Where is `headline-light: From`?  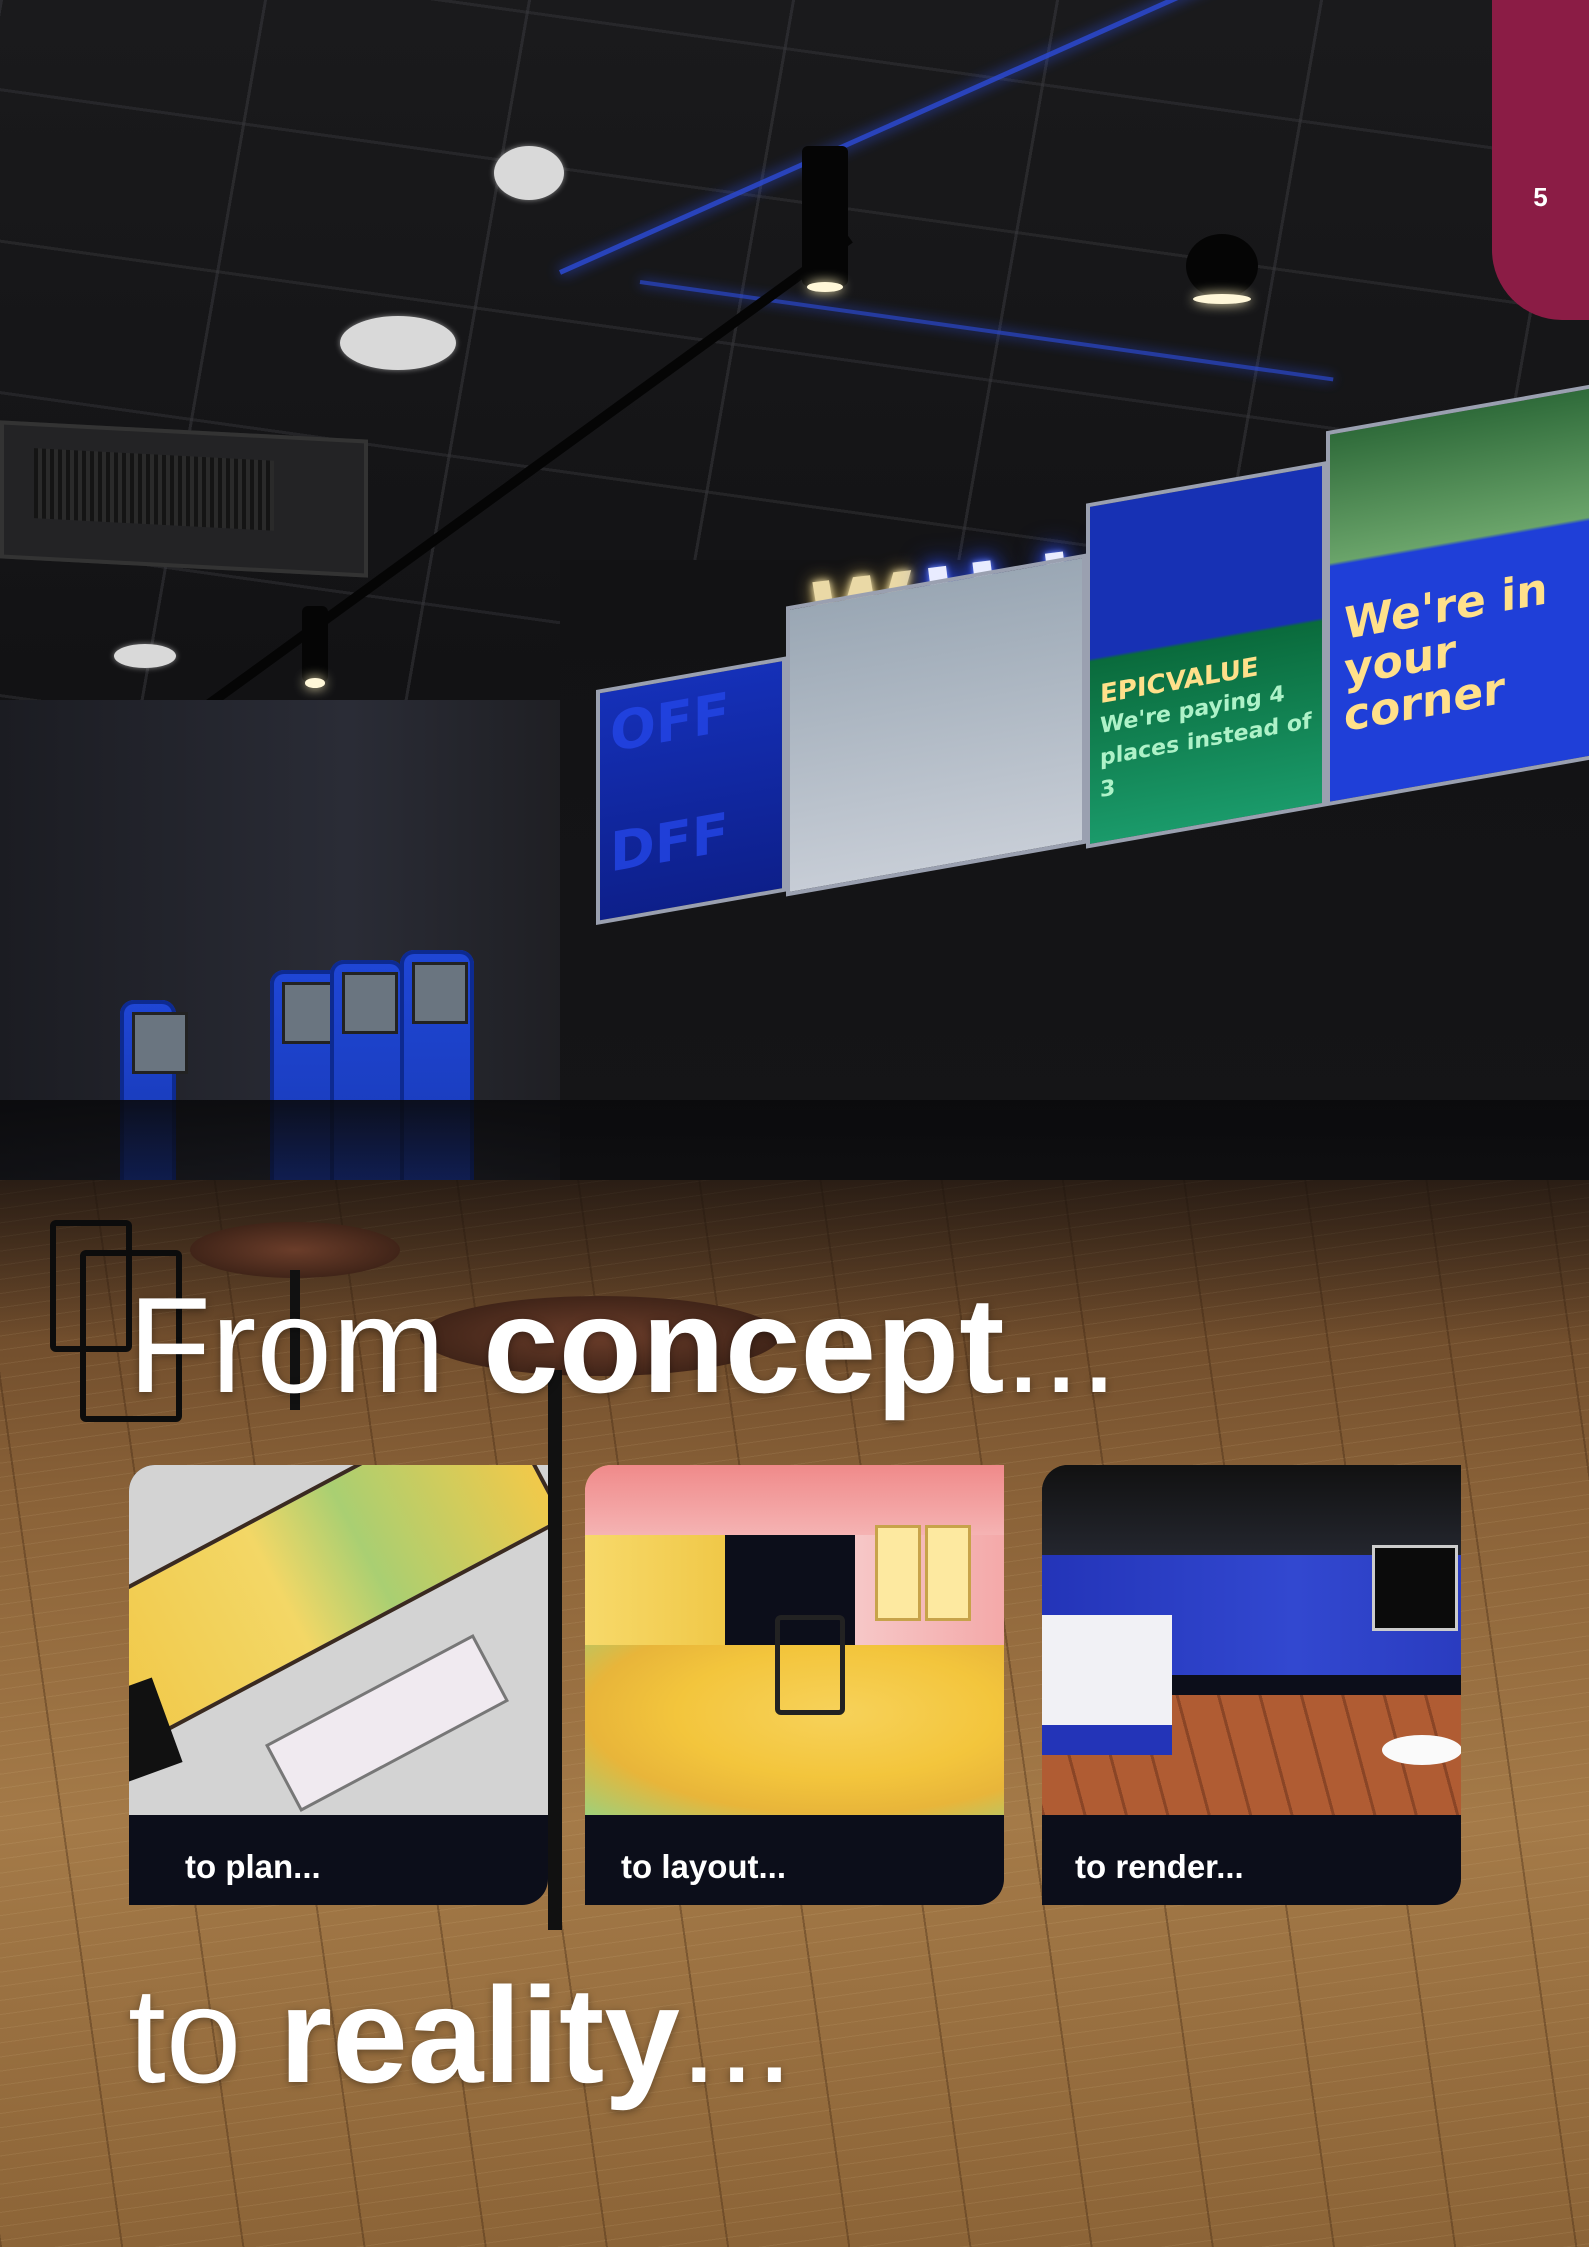
headline-light: From is located at coordinates (306, 1345).